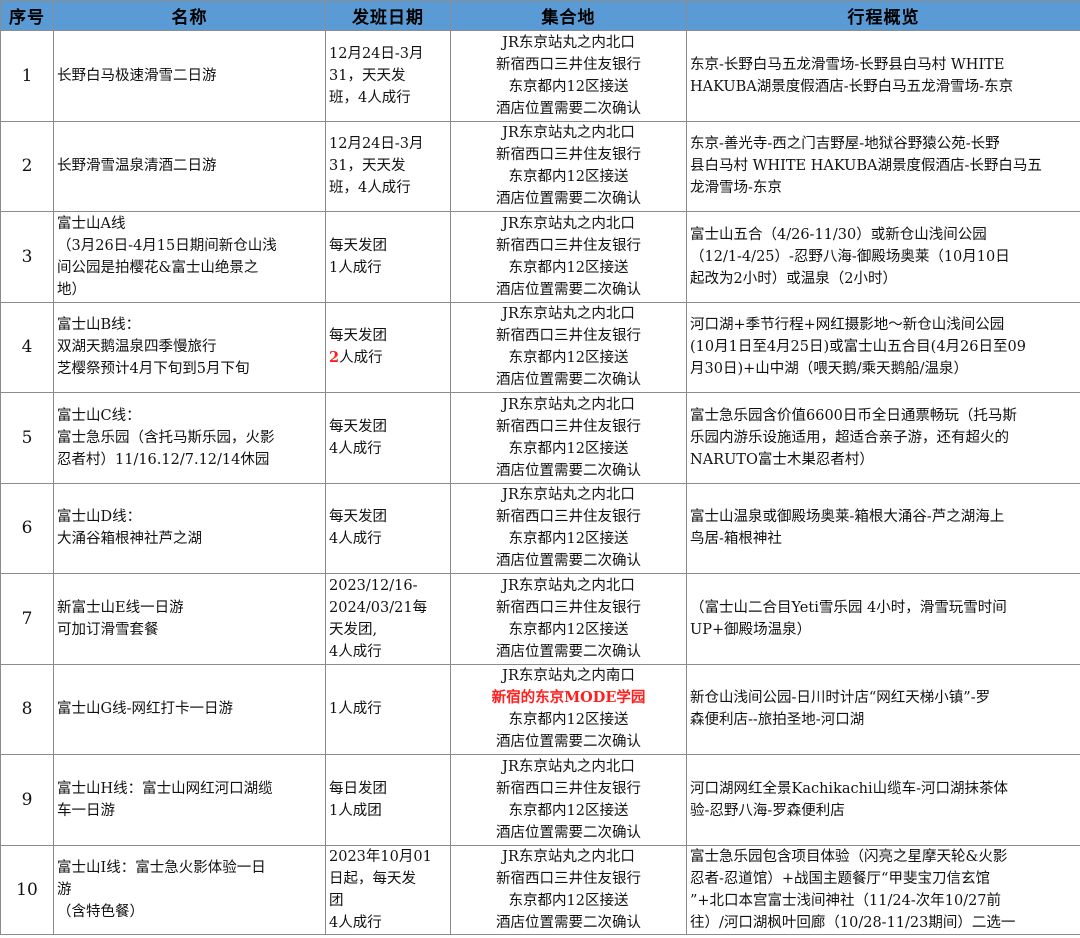 The image size is (1080, 938). I want to click on header-name: 名称, so click(189, 15).